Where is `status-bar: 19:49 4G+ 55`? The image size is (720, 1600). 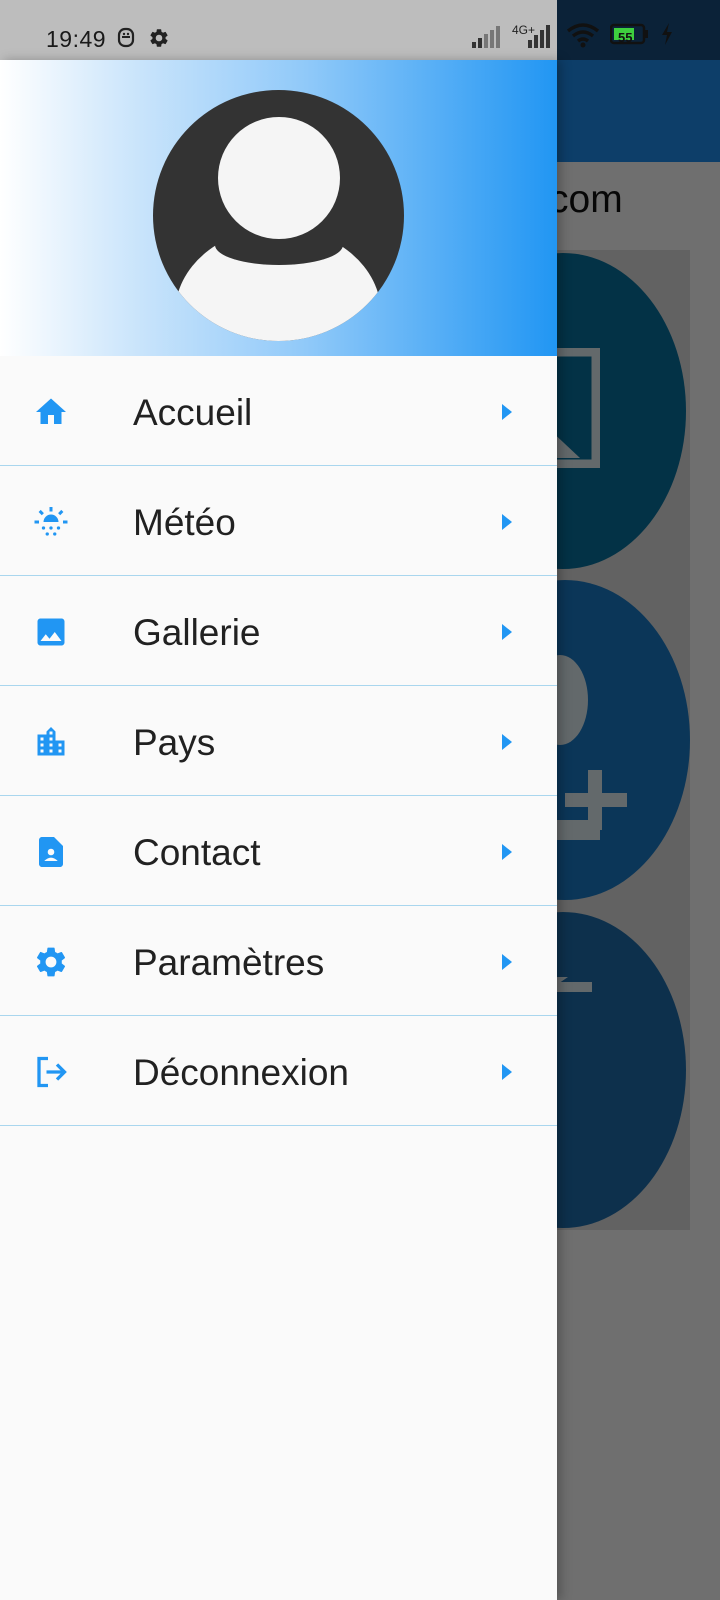 status-bar: 19:49 4G+ 55 is located at coordinates (360, 30).